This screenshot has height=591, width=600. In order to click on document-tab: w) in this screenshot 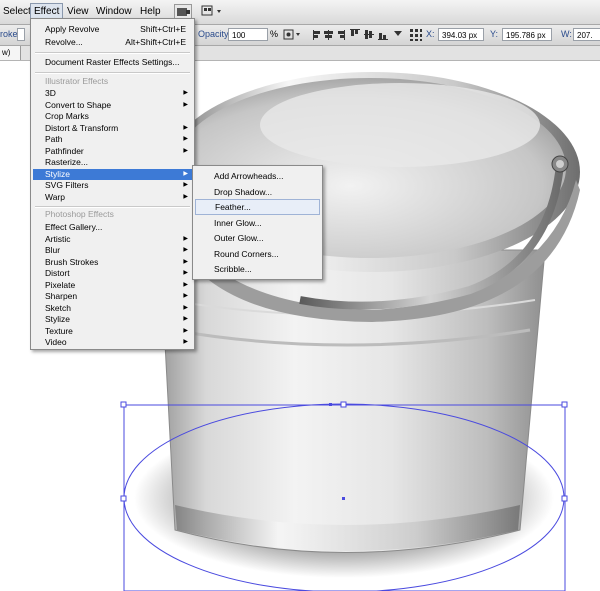, I will do `click(10, 53)`.